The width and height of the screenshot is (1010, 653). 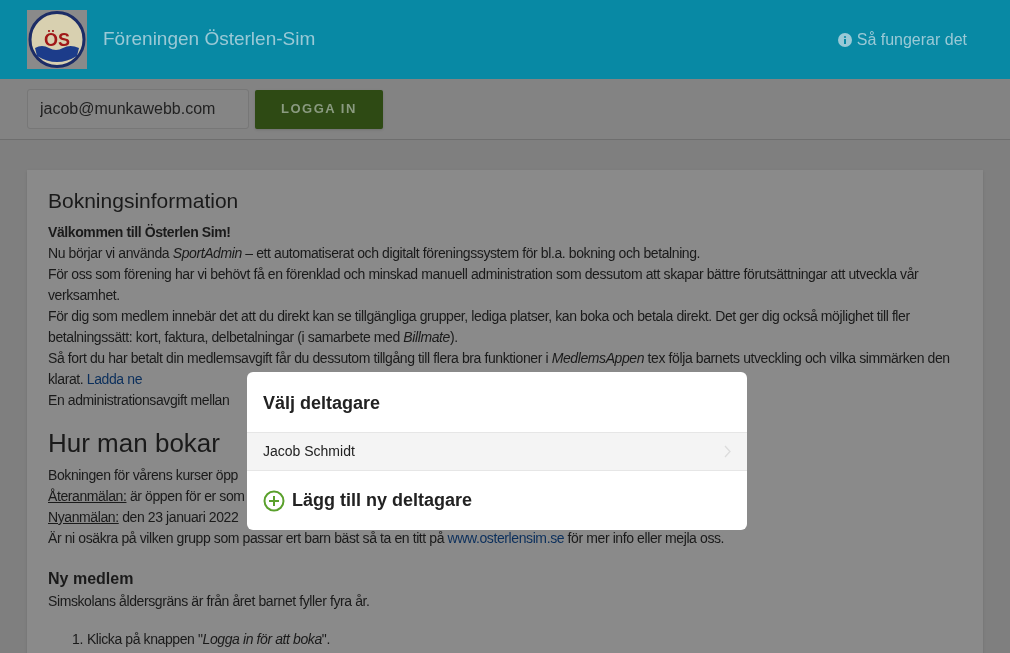 I want to click on dialog-title: Välj deltagare, so click(x=322, y=403).